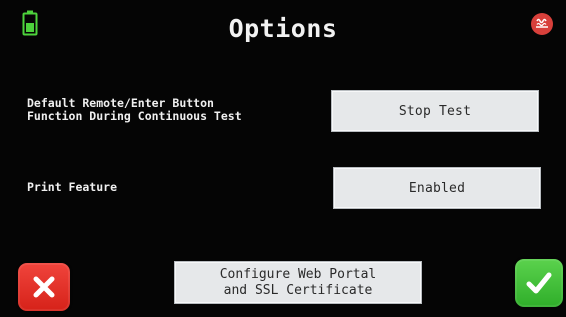 This screenshot has height=317, width=566. What do you see at coordinates (283, 28) in the screenshot?
I see `page-title: Options` at bounding box center [283, 28].